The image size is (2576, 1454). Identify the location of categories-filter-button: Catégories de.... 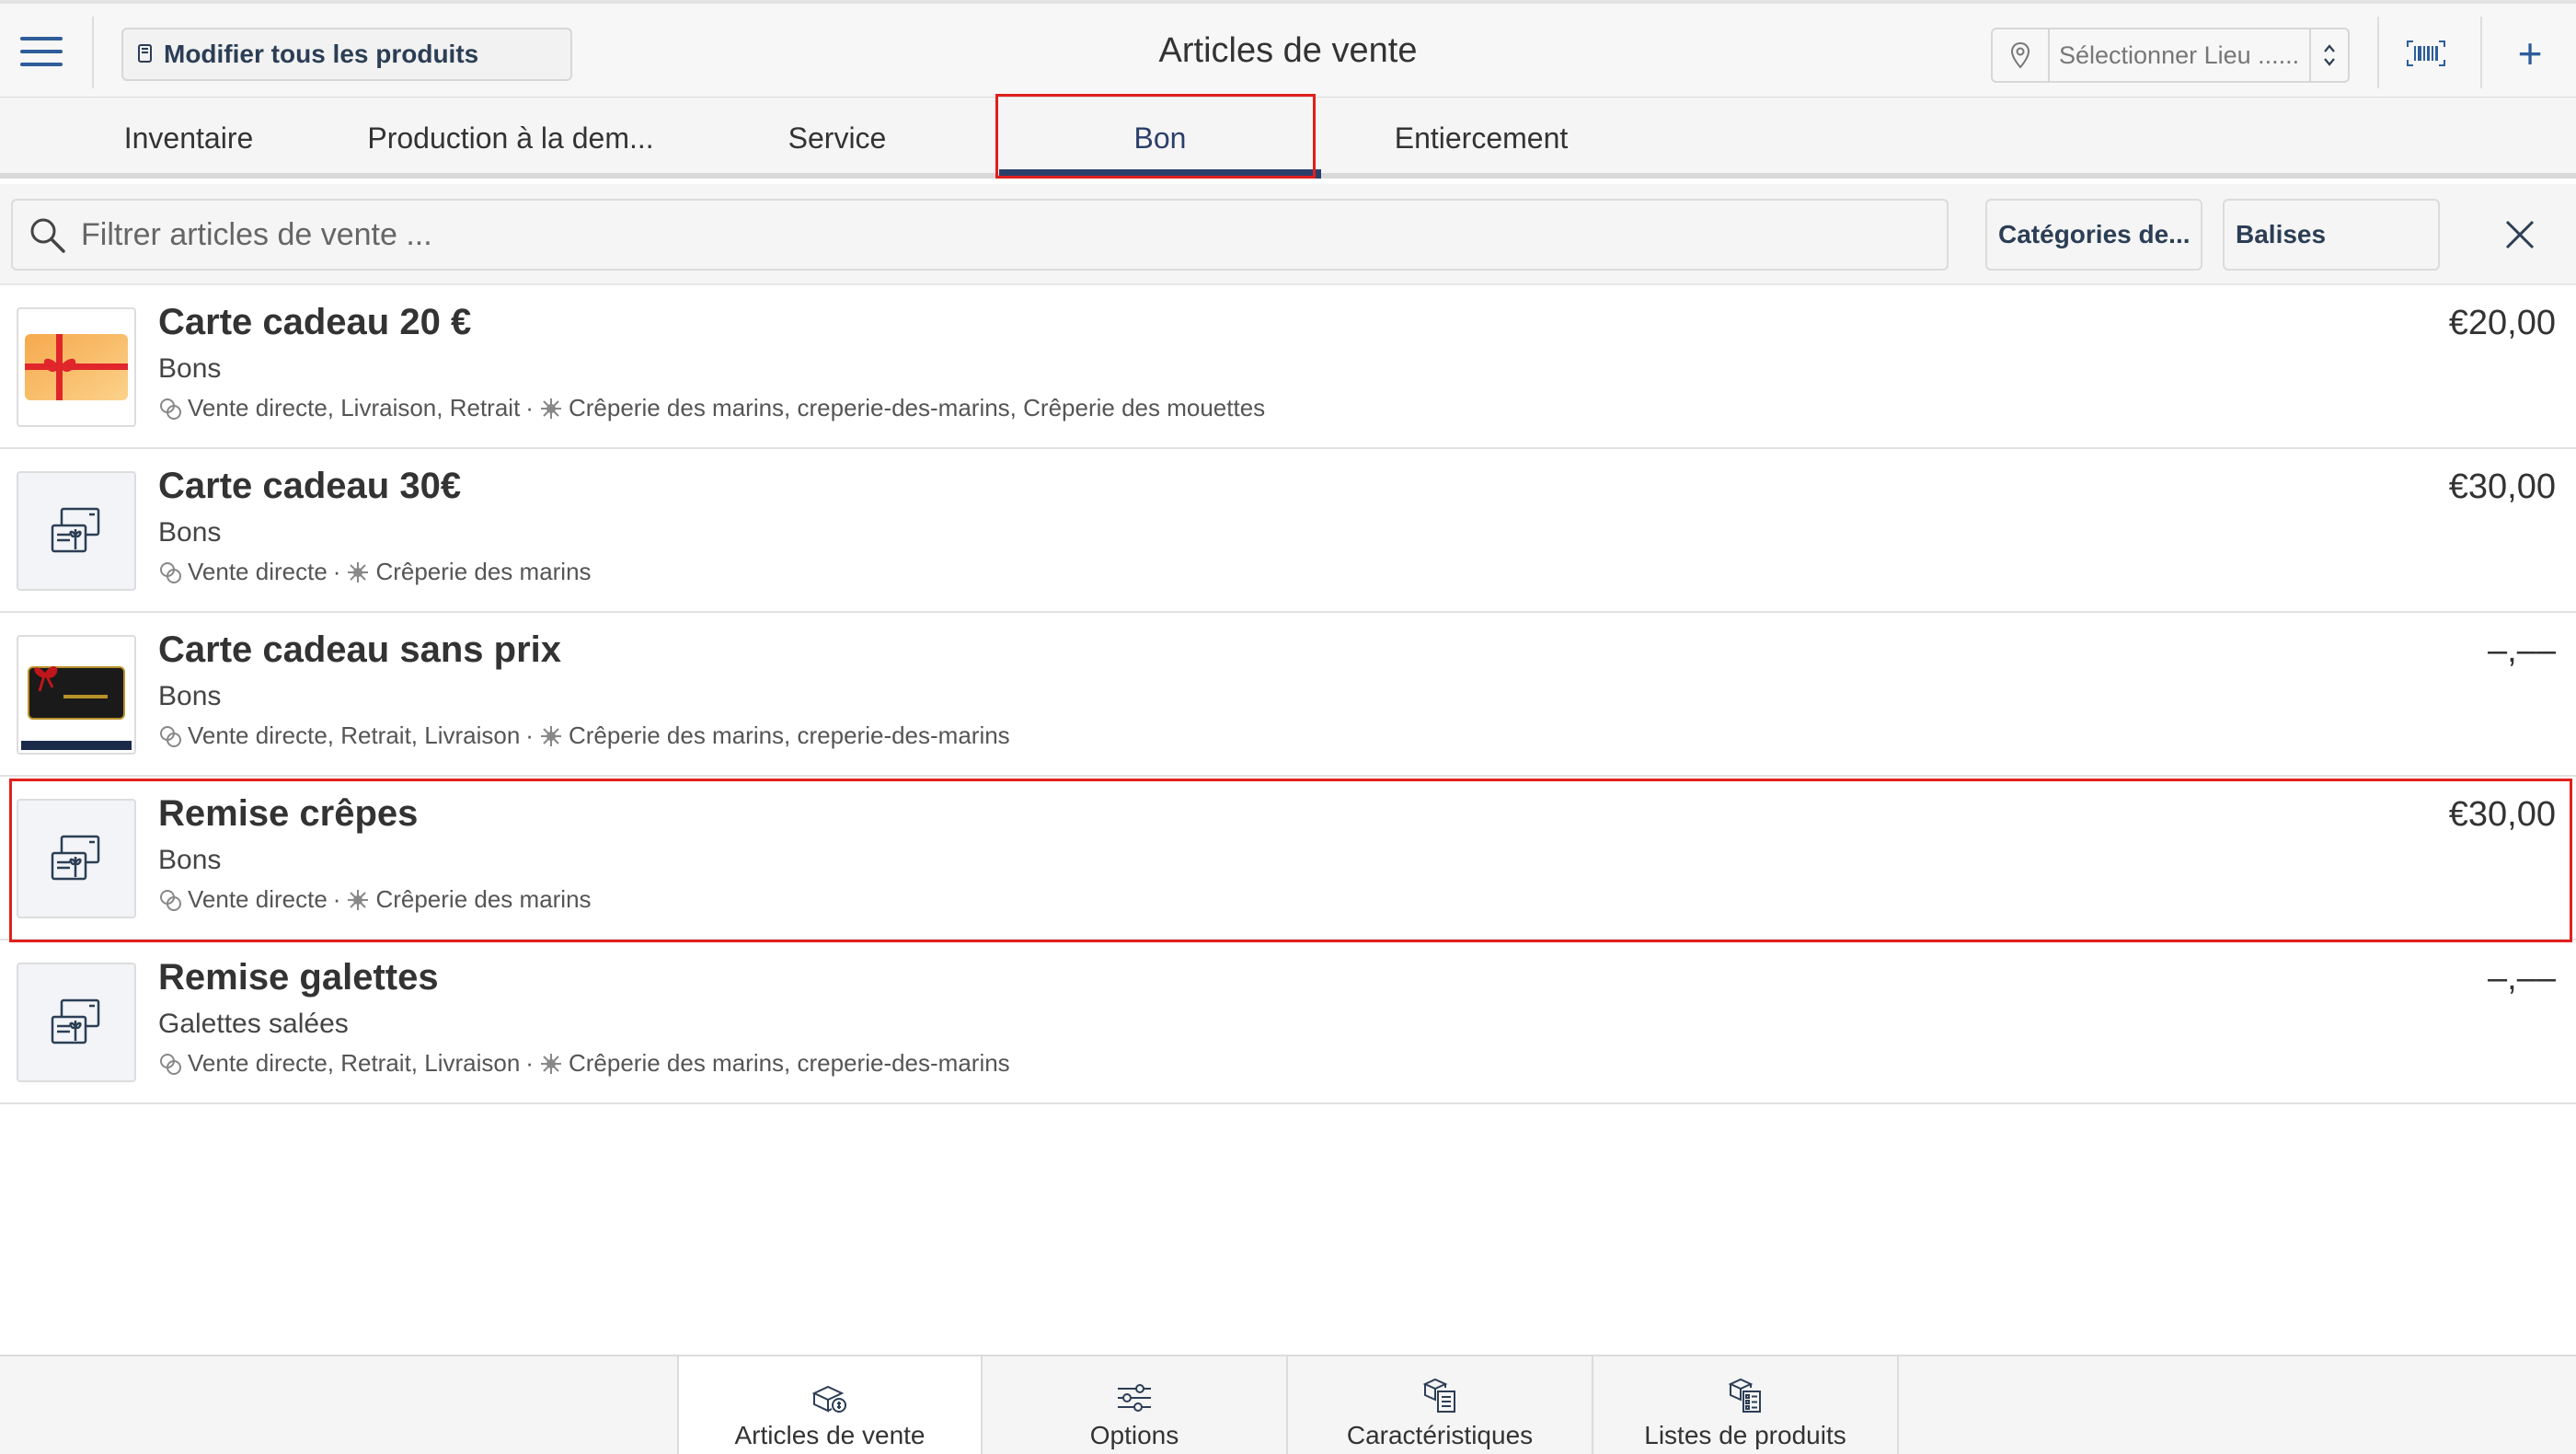
(2093, 235).